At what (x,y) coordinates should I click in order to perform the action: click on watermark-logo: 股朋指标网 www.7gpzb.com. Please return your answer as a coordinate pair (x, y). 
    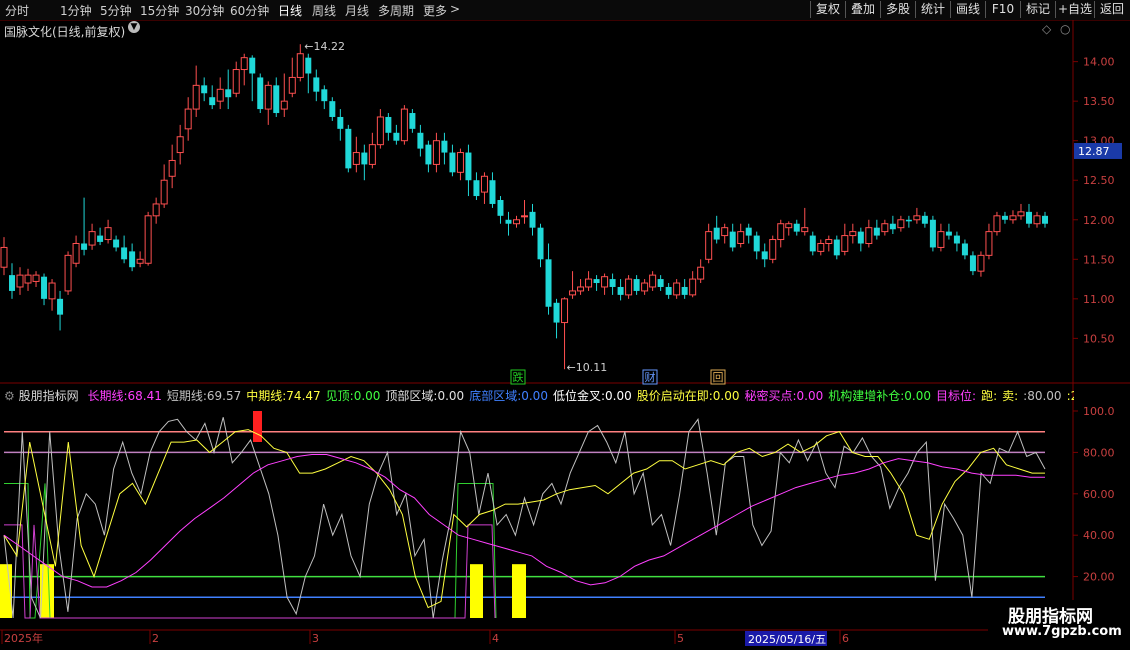
    Looking at the image, I should click on (1059, 622).